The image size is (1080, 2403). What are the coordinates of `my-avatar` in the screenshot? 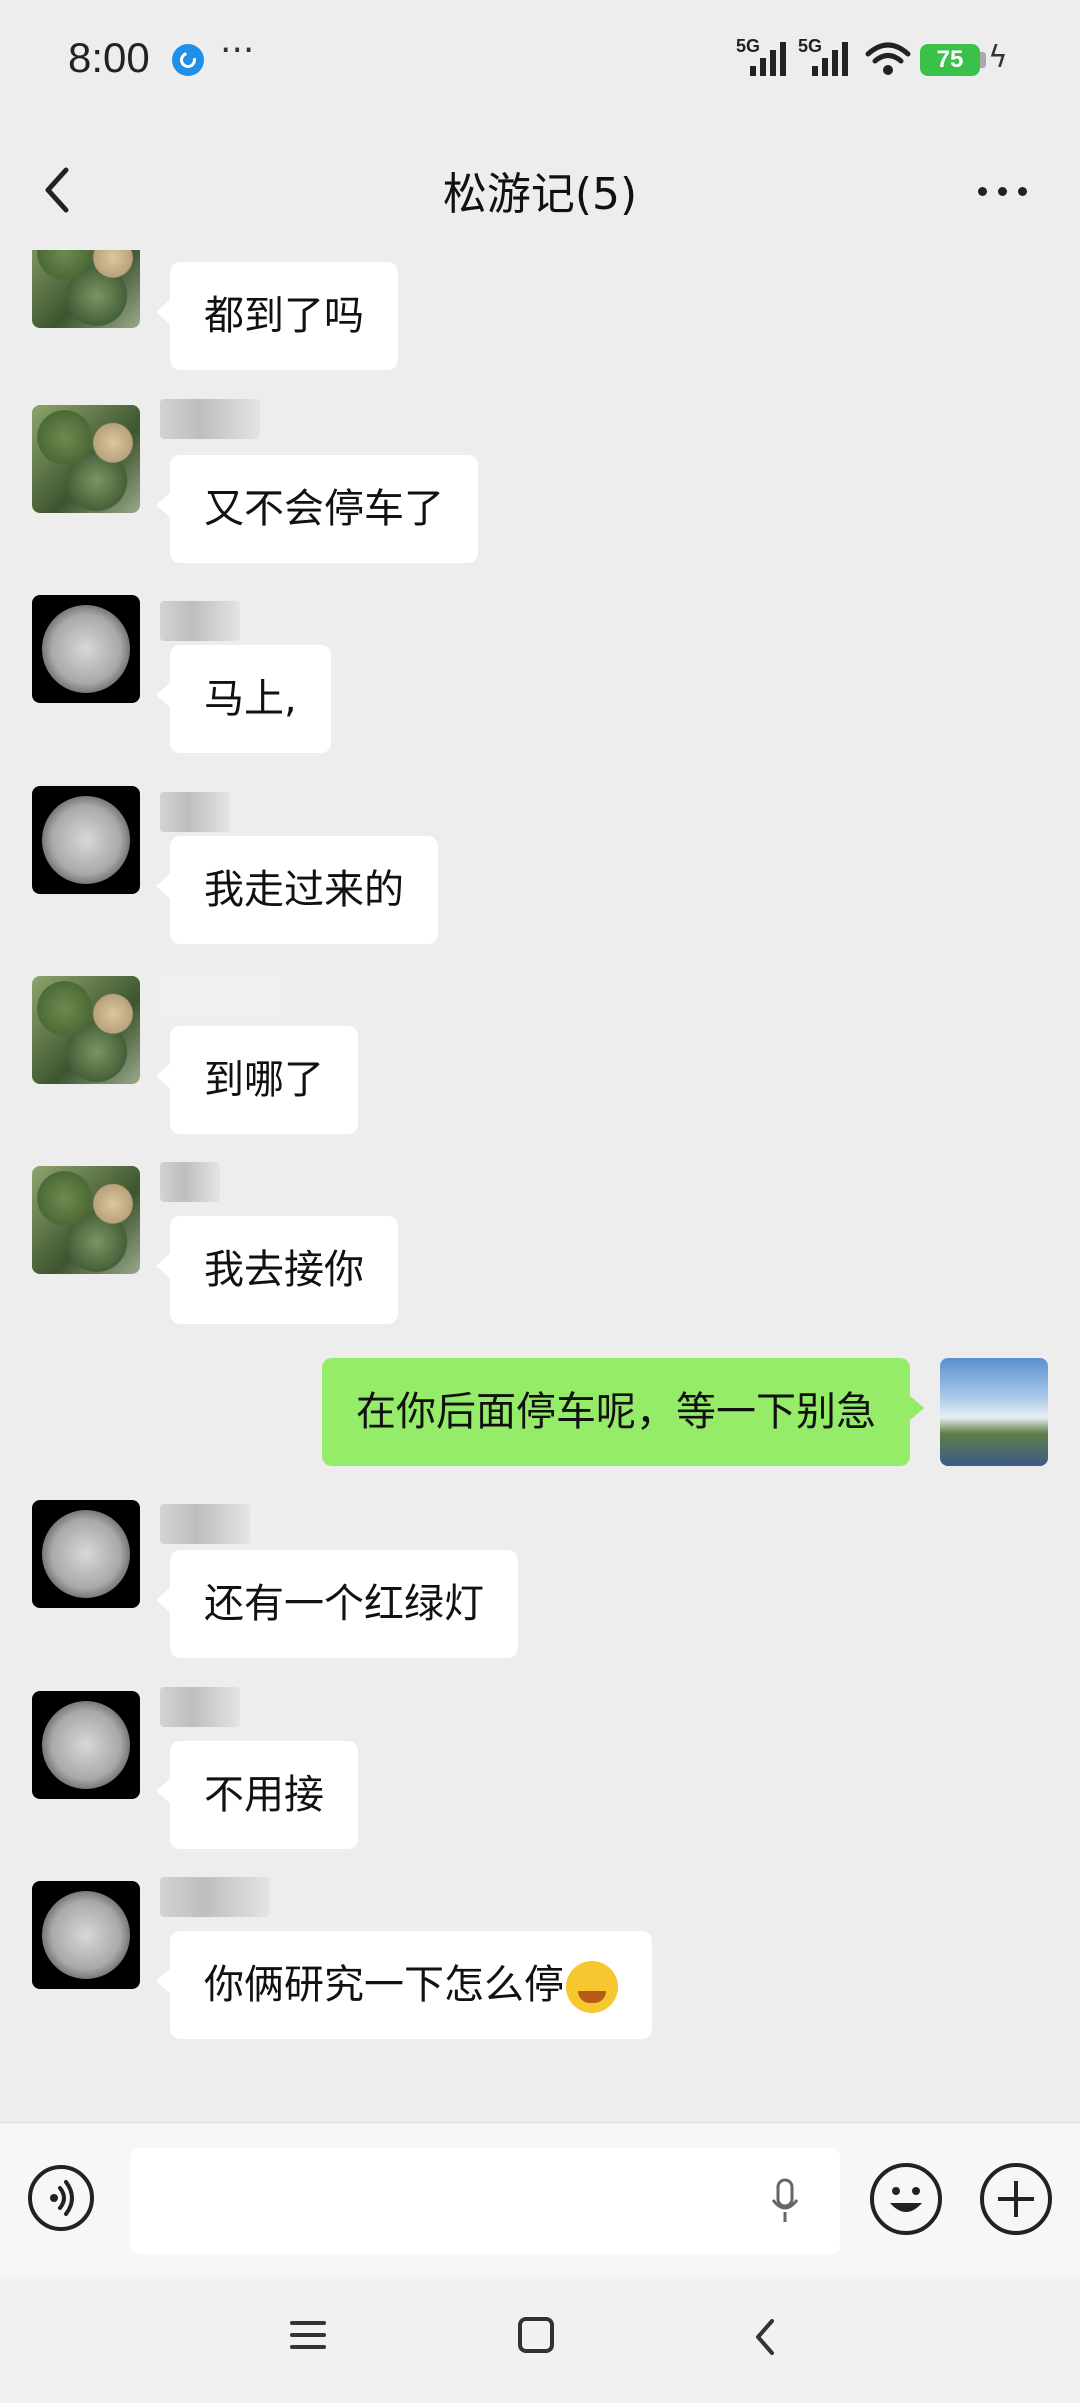 It's located at (994, 1412).